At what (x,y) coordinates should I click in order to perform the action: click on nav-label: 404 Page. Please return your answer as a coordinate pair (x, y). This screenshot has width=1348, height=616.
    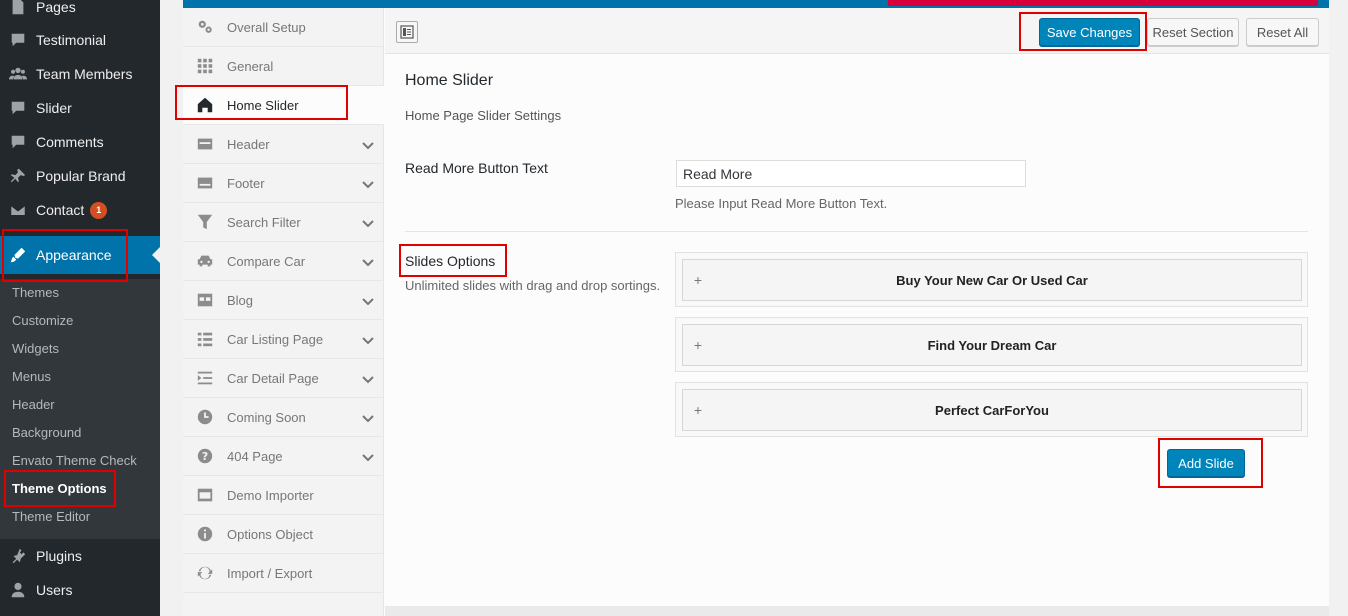
    Looking at the image, I should click on (255, 456).